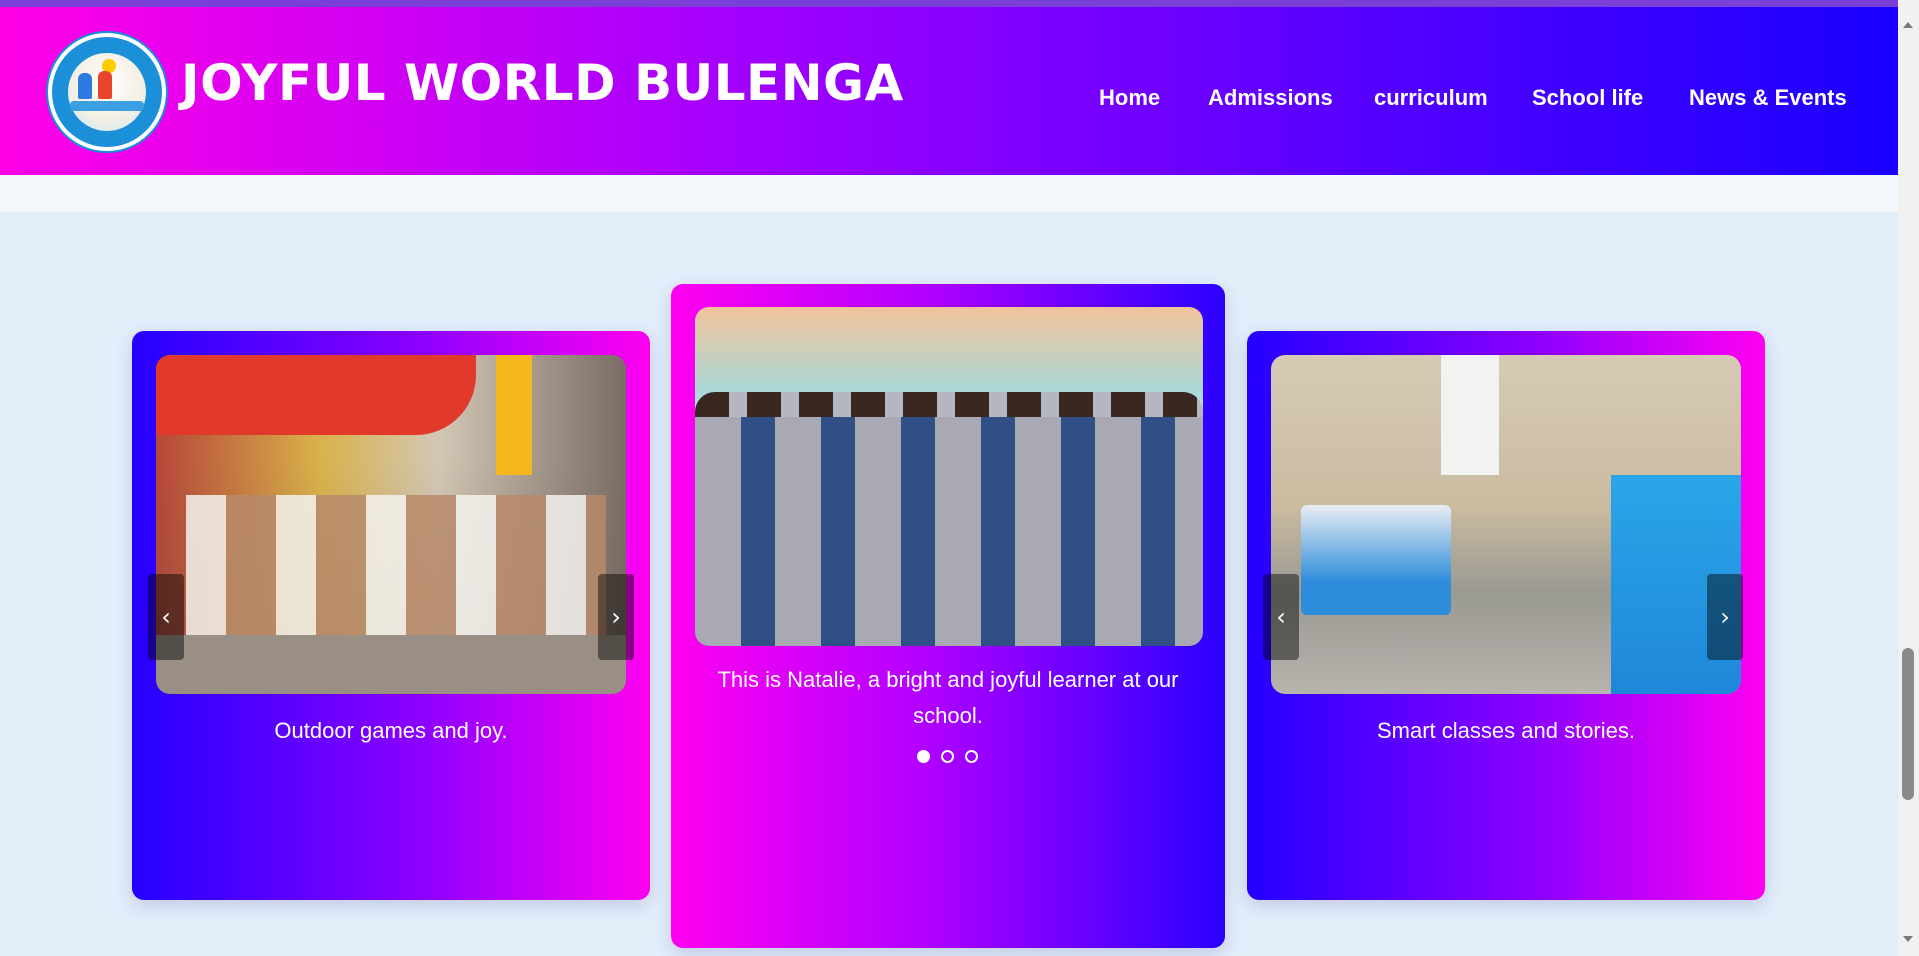 The height and width of the screenshot is (956, 1919). I want to click on nav-news-events-link: News & Events, so click(1768, 98).